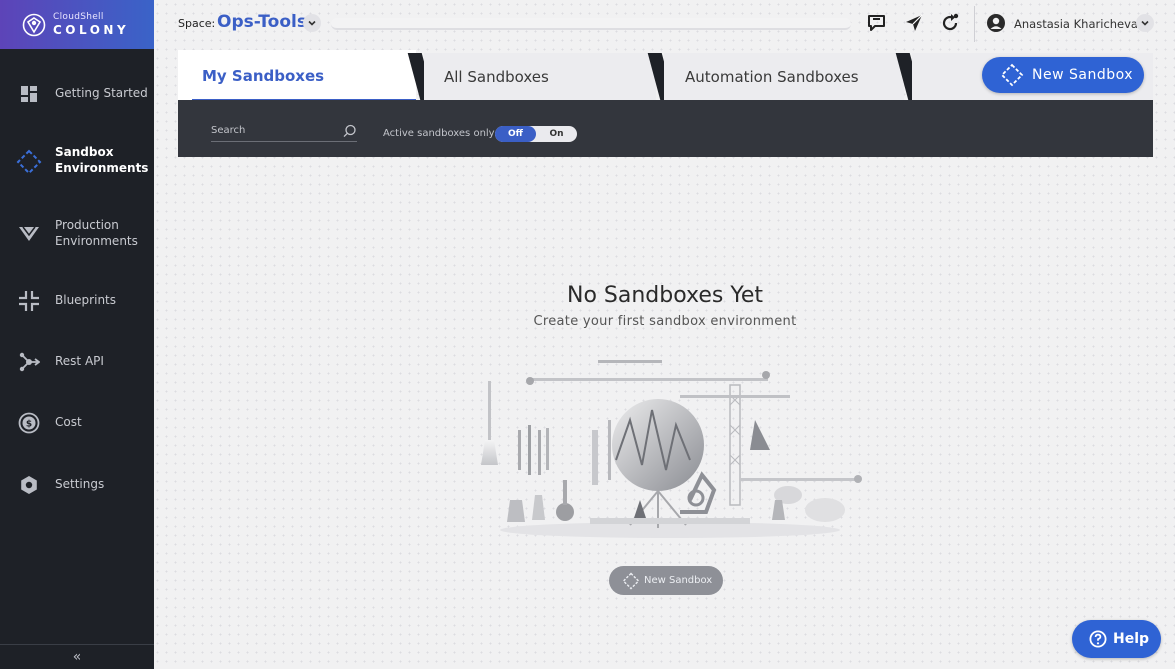  Describe the element at coordinates (515, 134) in the screenshot. I see `toggle-off-option: Off` at that location.